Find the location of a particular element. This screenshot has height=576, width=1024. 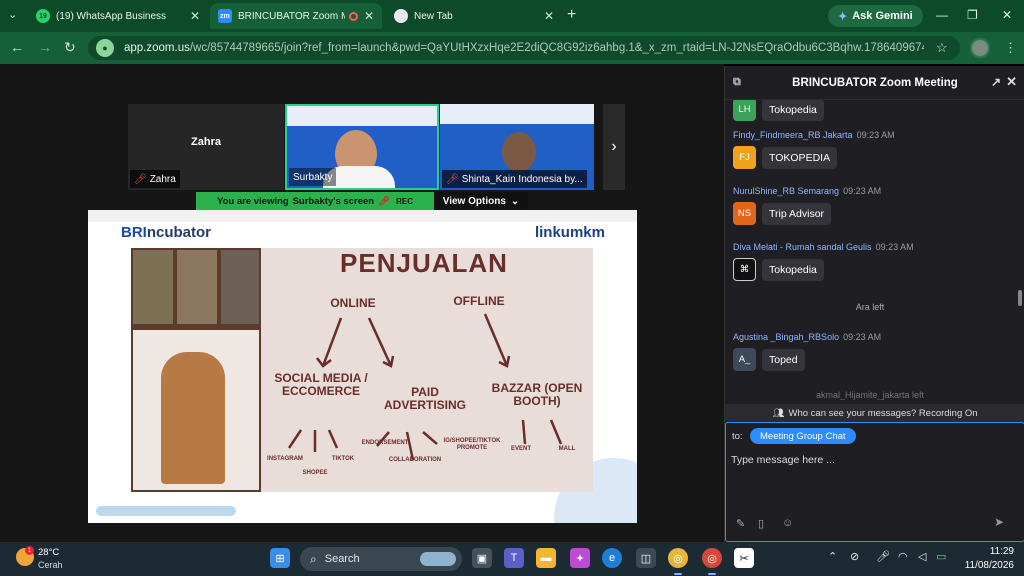

diagram-tiktok: TIKTOK is located at coordinates (343, 459).